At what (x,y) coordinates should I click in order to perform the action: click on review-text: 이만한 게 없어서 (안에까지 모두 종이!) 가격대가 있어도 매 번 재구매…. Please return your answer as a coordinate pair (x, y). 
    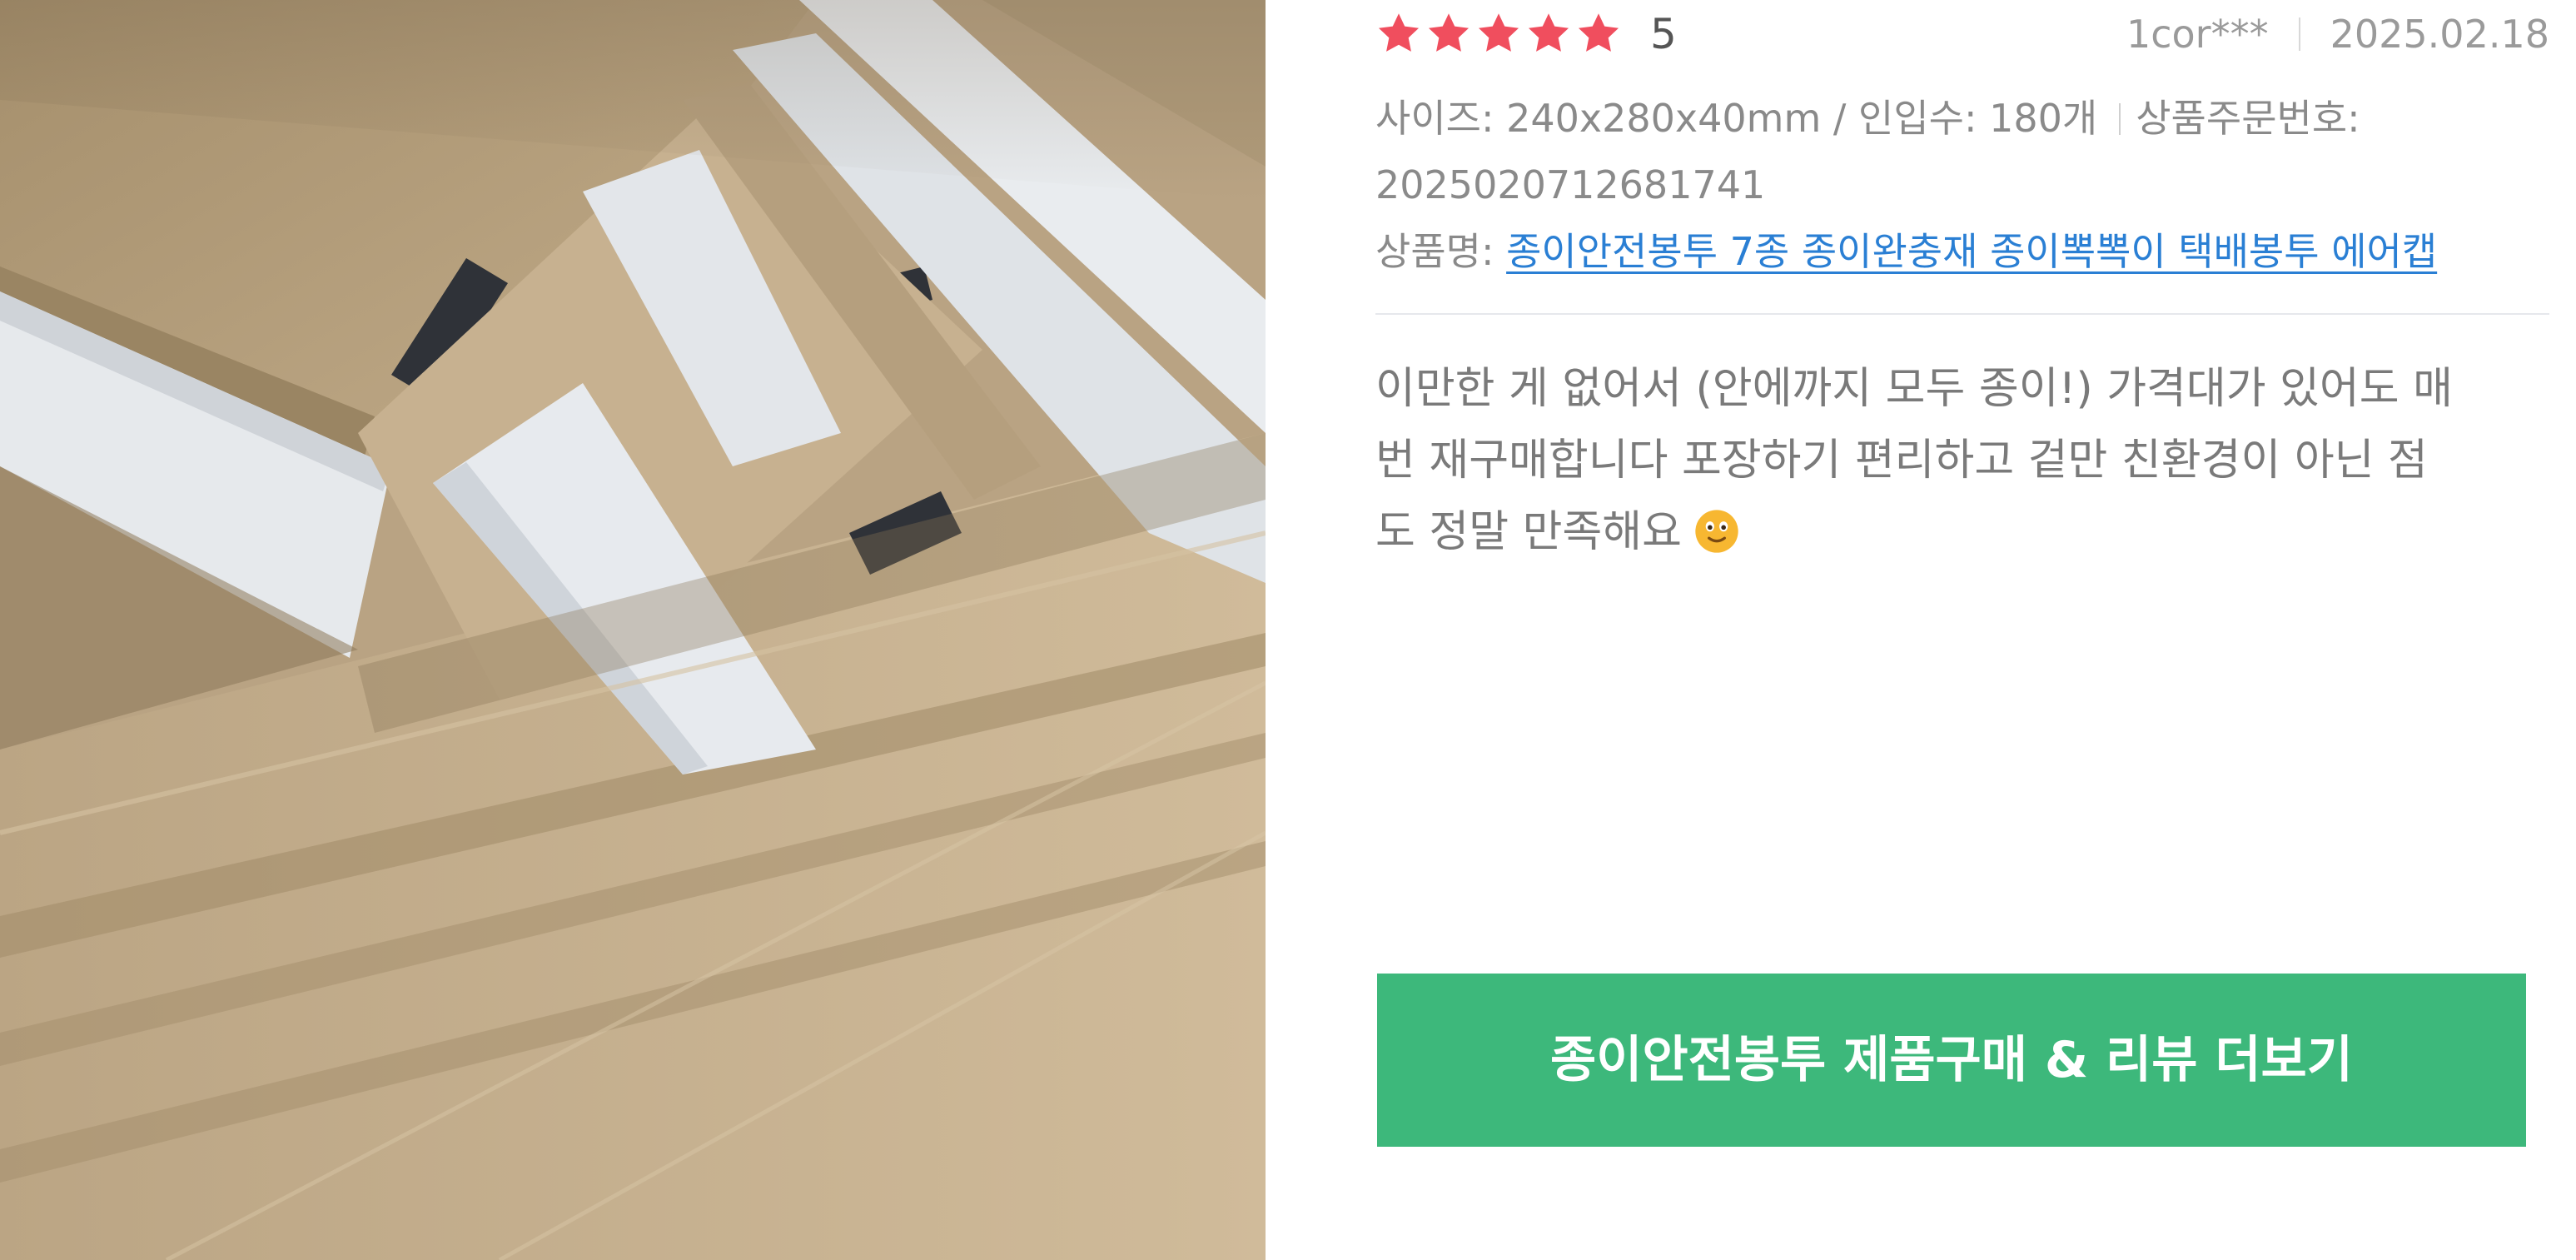
    Looking at the image, I should click on (1962, 460).